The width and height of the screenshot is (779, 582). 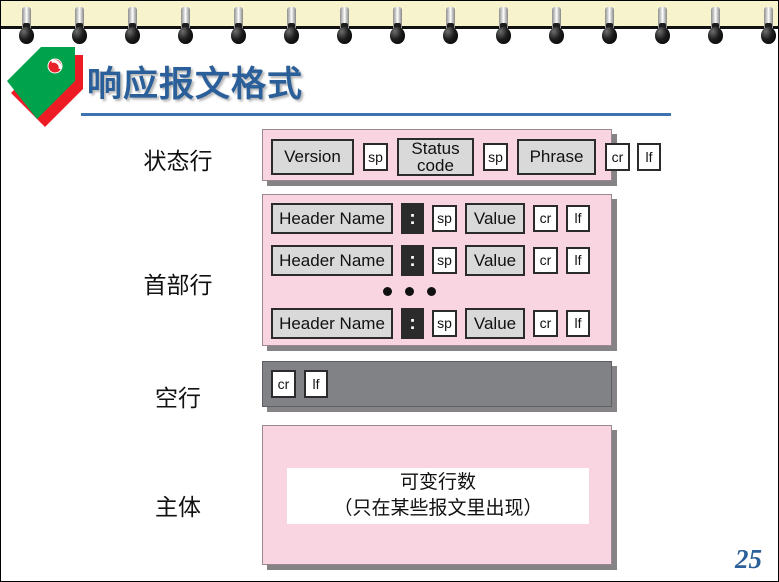 What do you see at coordinates (178, 286) in the screenshot?
I see `row-label-header-lines: 首部行` at bounding box center [178, 286].